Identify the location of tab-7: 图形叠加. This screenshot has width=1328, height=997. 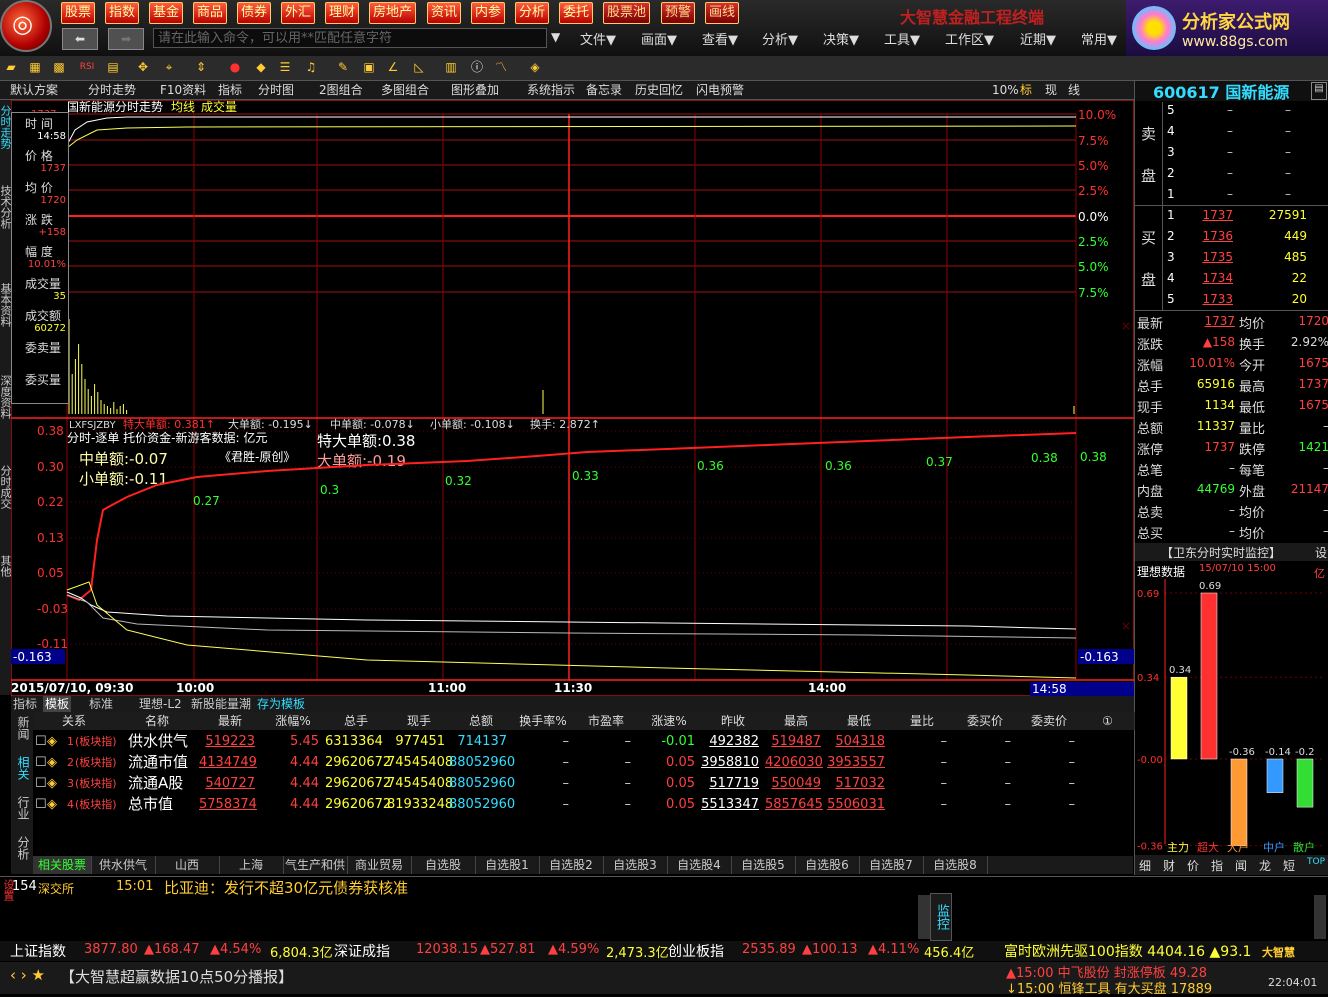
(475, 90).